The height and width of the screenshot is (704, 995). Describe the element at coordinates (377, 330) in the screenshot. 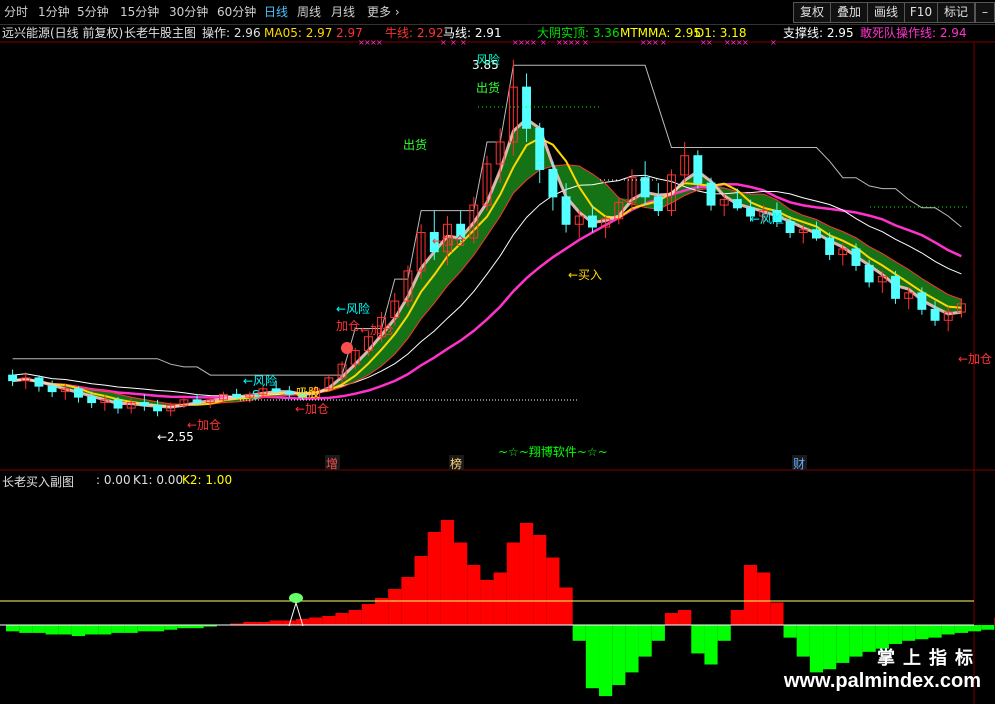

I see `add-position-label-2: ←加仓` at that location.